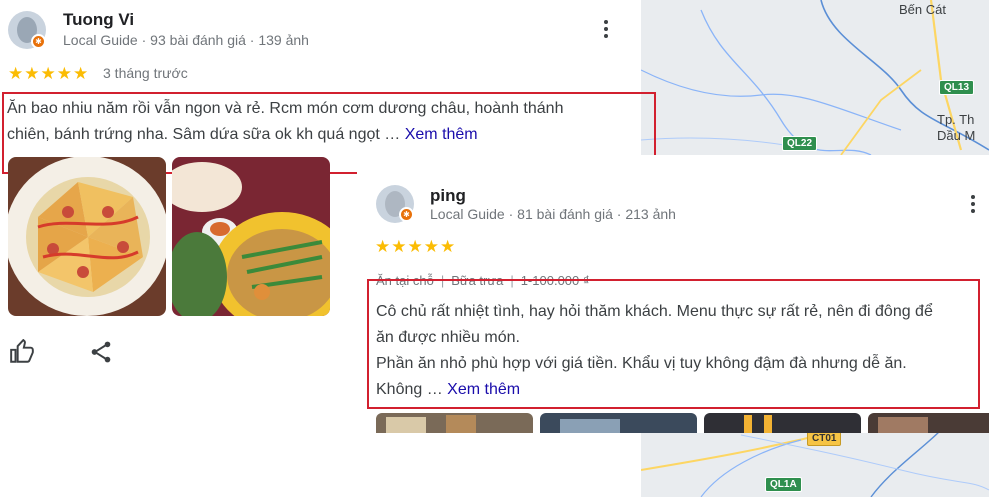 The height and width of the screenshot is (497, 989). I want to click on photo-2-image, so click(618, 423).